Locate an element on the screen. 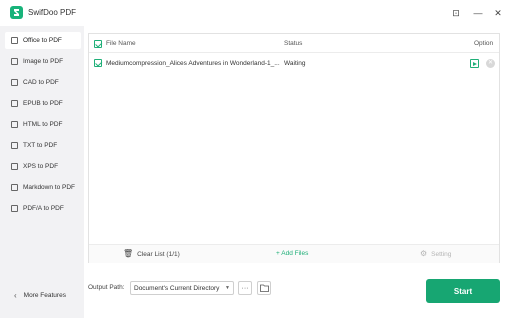 The height and width of the screenshot is (318, 512). sidebar-item-pdfa-to-pdf: PDF/A to PDF is located at coordinates (43, 208).